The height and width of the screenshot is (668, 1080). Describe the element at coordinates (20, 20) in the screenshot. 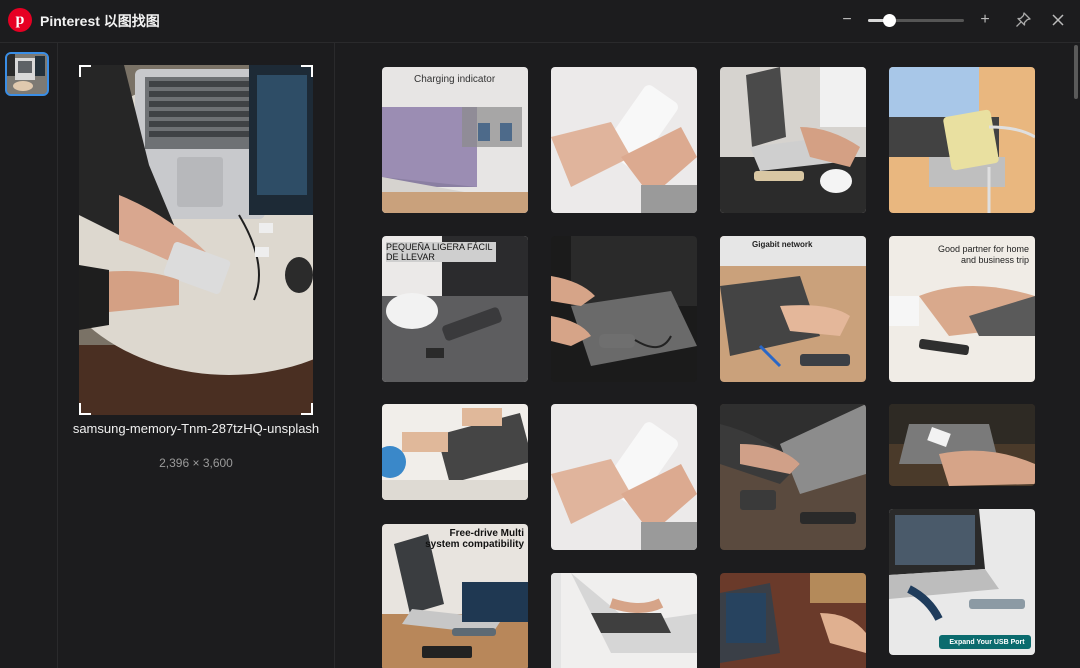

I see `pinterest-logo-icon: p` at that location.